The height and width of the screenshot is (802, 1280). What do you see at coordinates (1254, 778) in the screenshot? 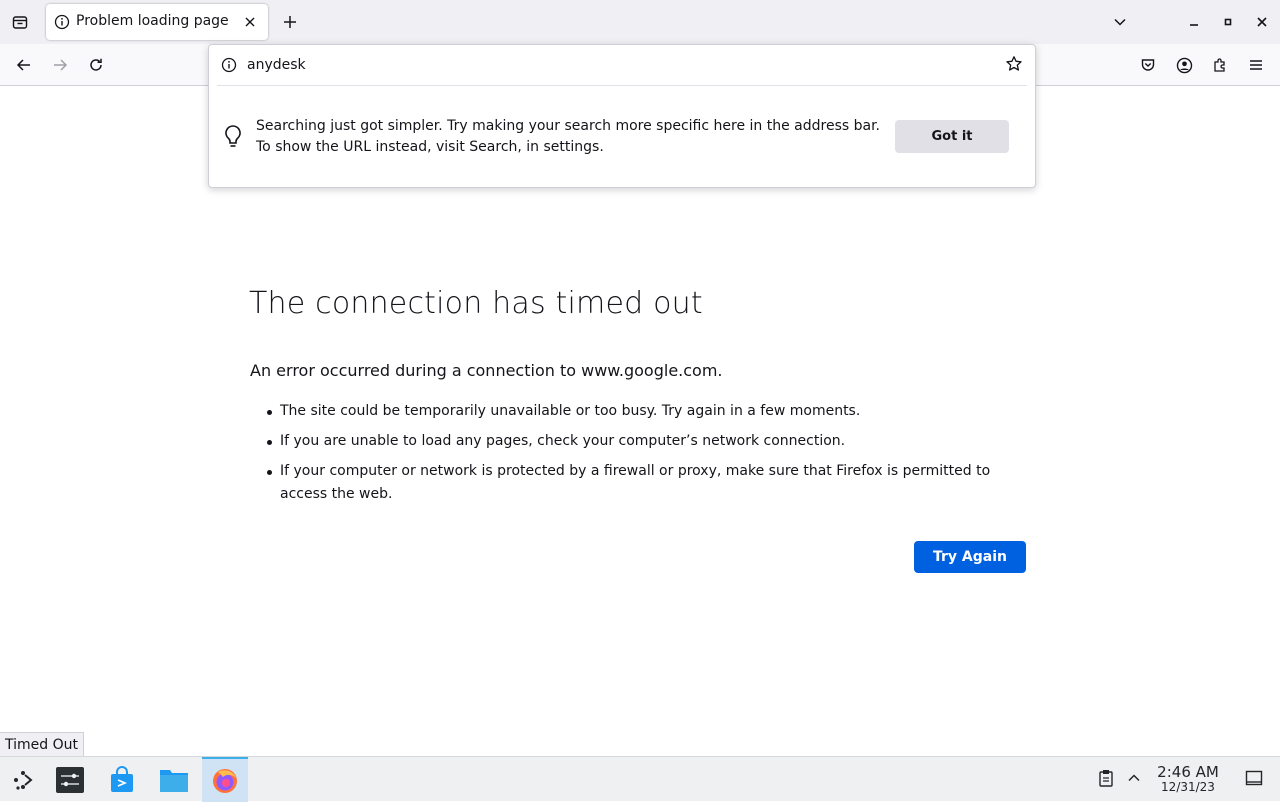
I see `show-desktop-icon` at bounding box center [1254, 778].